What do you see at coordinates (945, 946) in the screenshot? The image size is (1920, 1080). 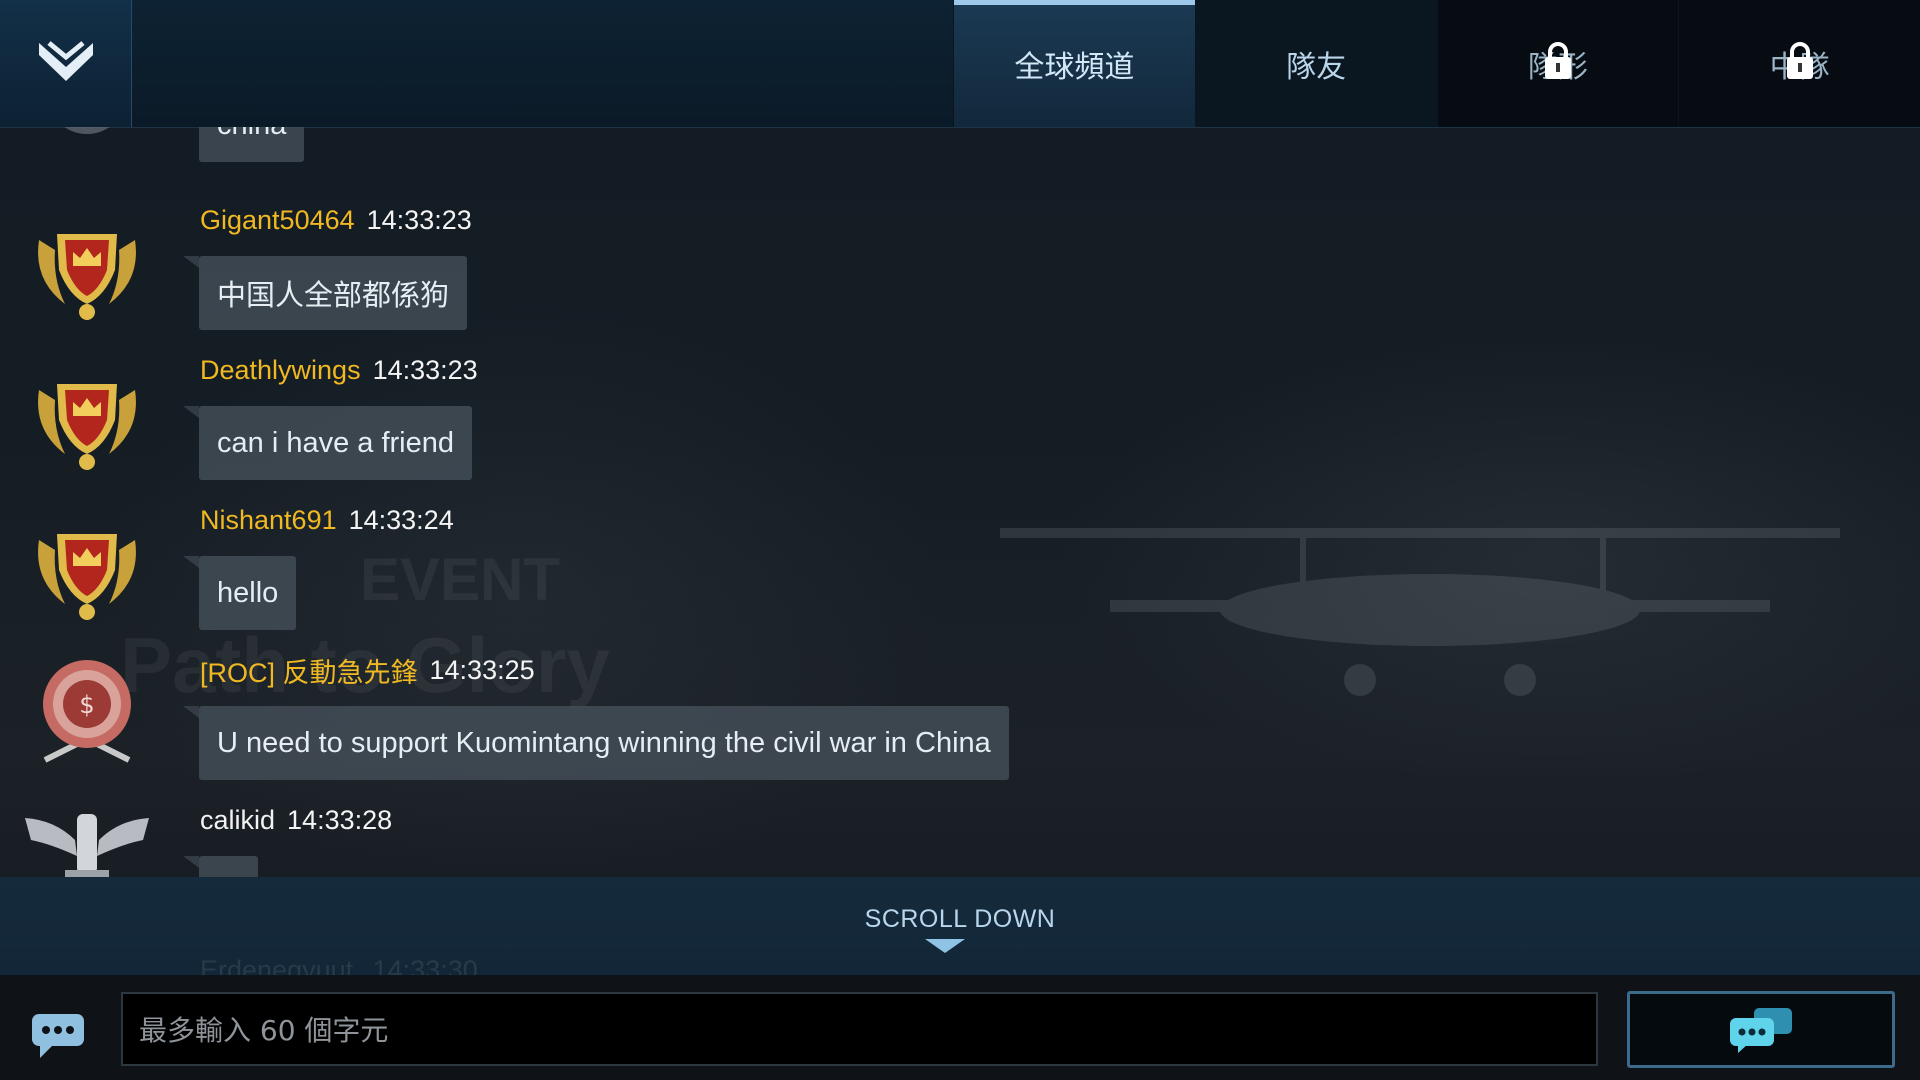 I see `arrow-down-icon` at bounding box center [945, 946].